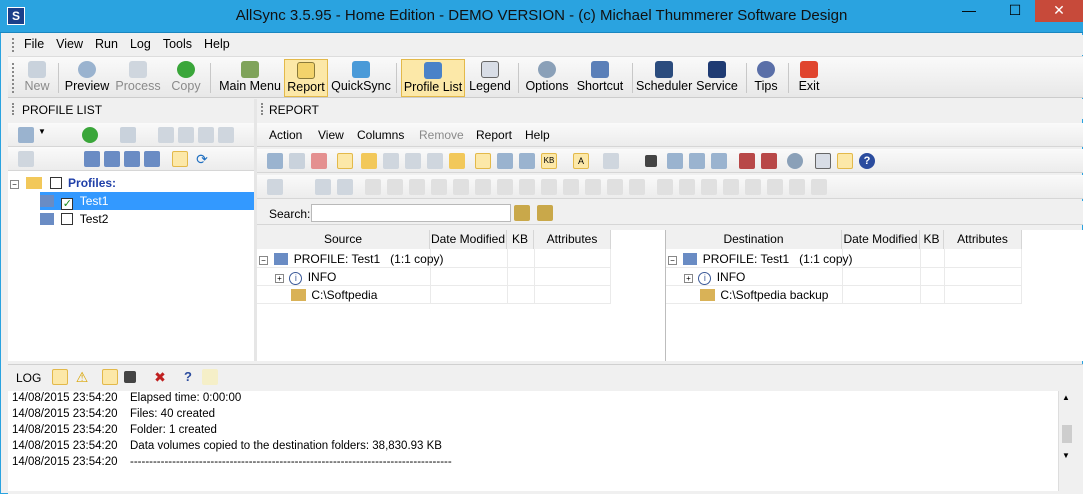 The image size is (1083, 494). Describe the element at coordinates (1066, 397) in the screenshot. I see `scroll-up-icon: ▲` at that location.